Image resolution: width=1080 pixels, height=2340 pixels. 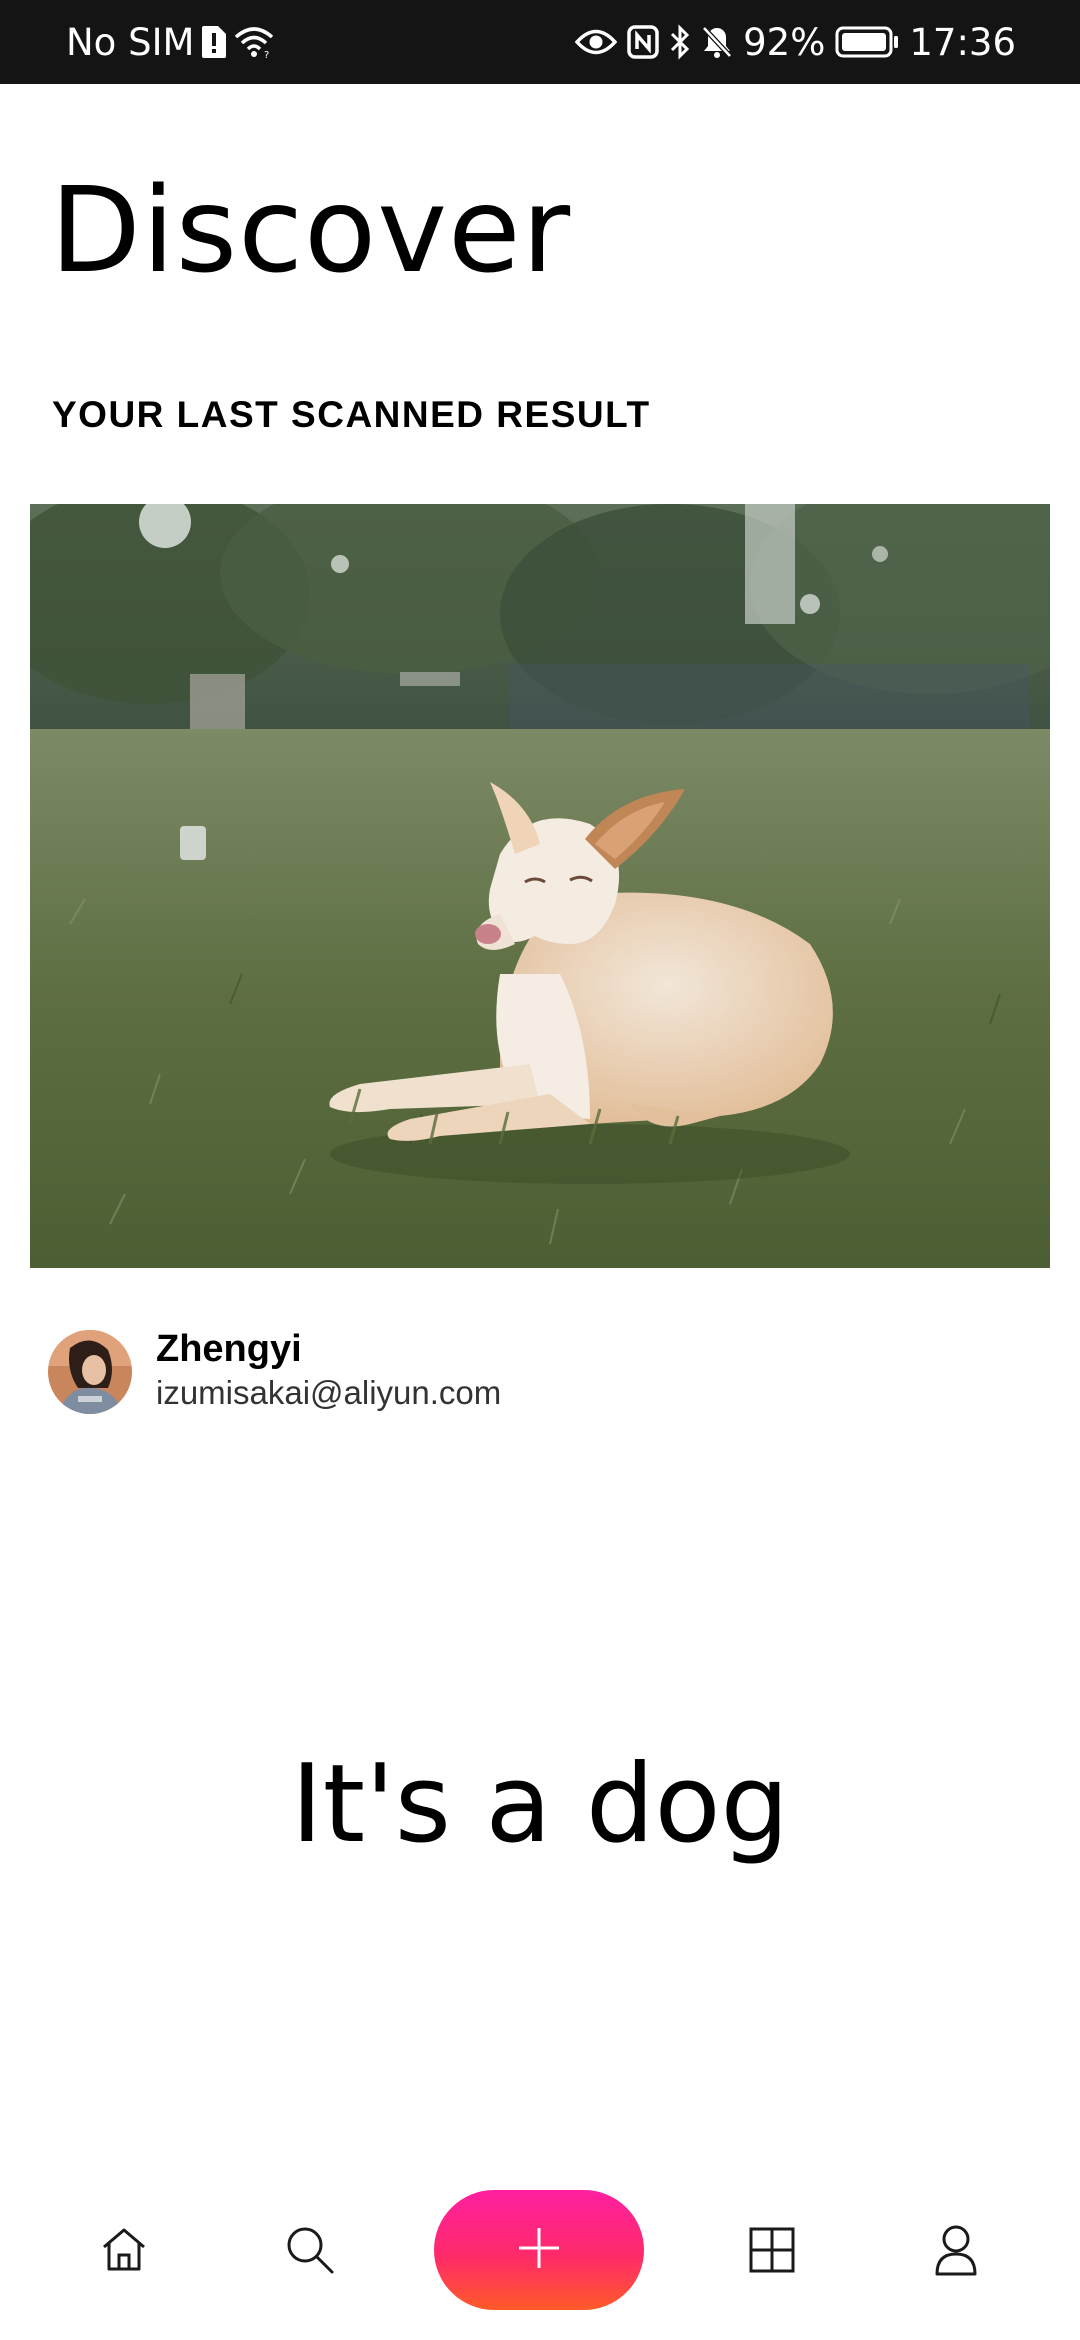 I want to click on nav-search-button, so click(x=310, y=2252).